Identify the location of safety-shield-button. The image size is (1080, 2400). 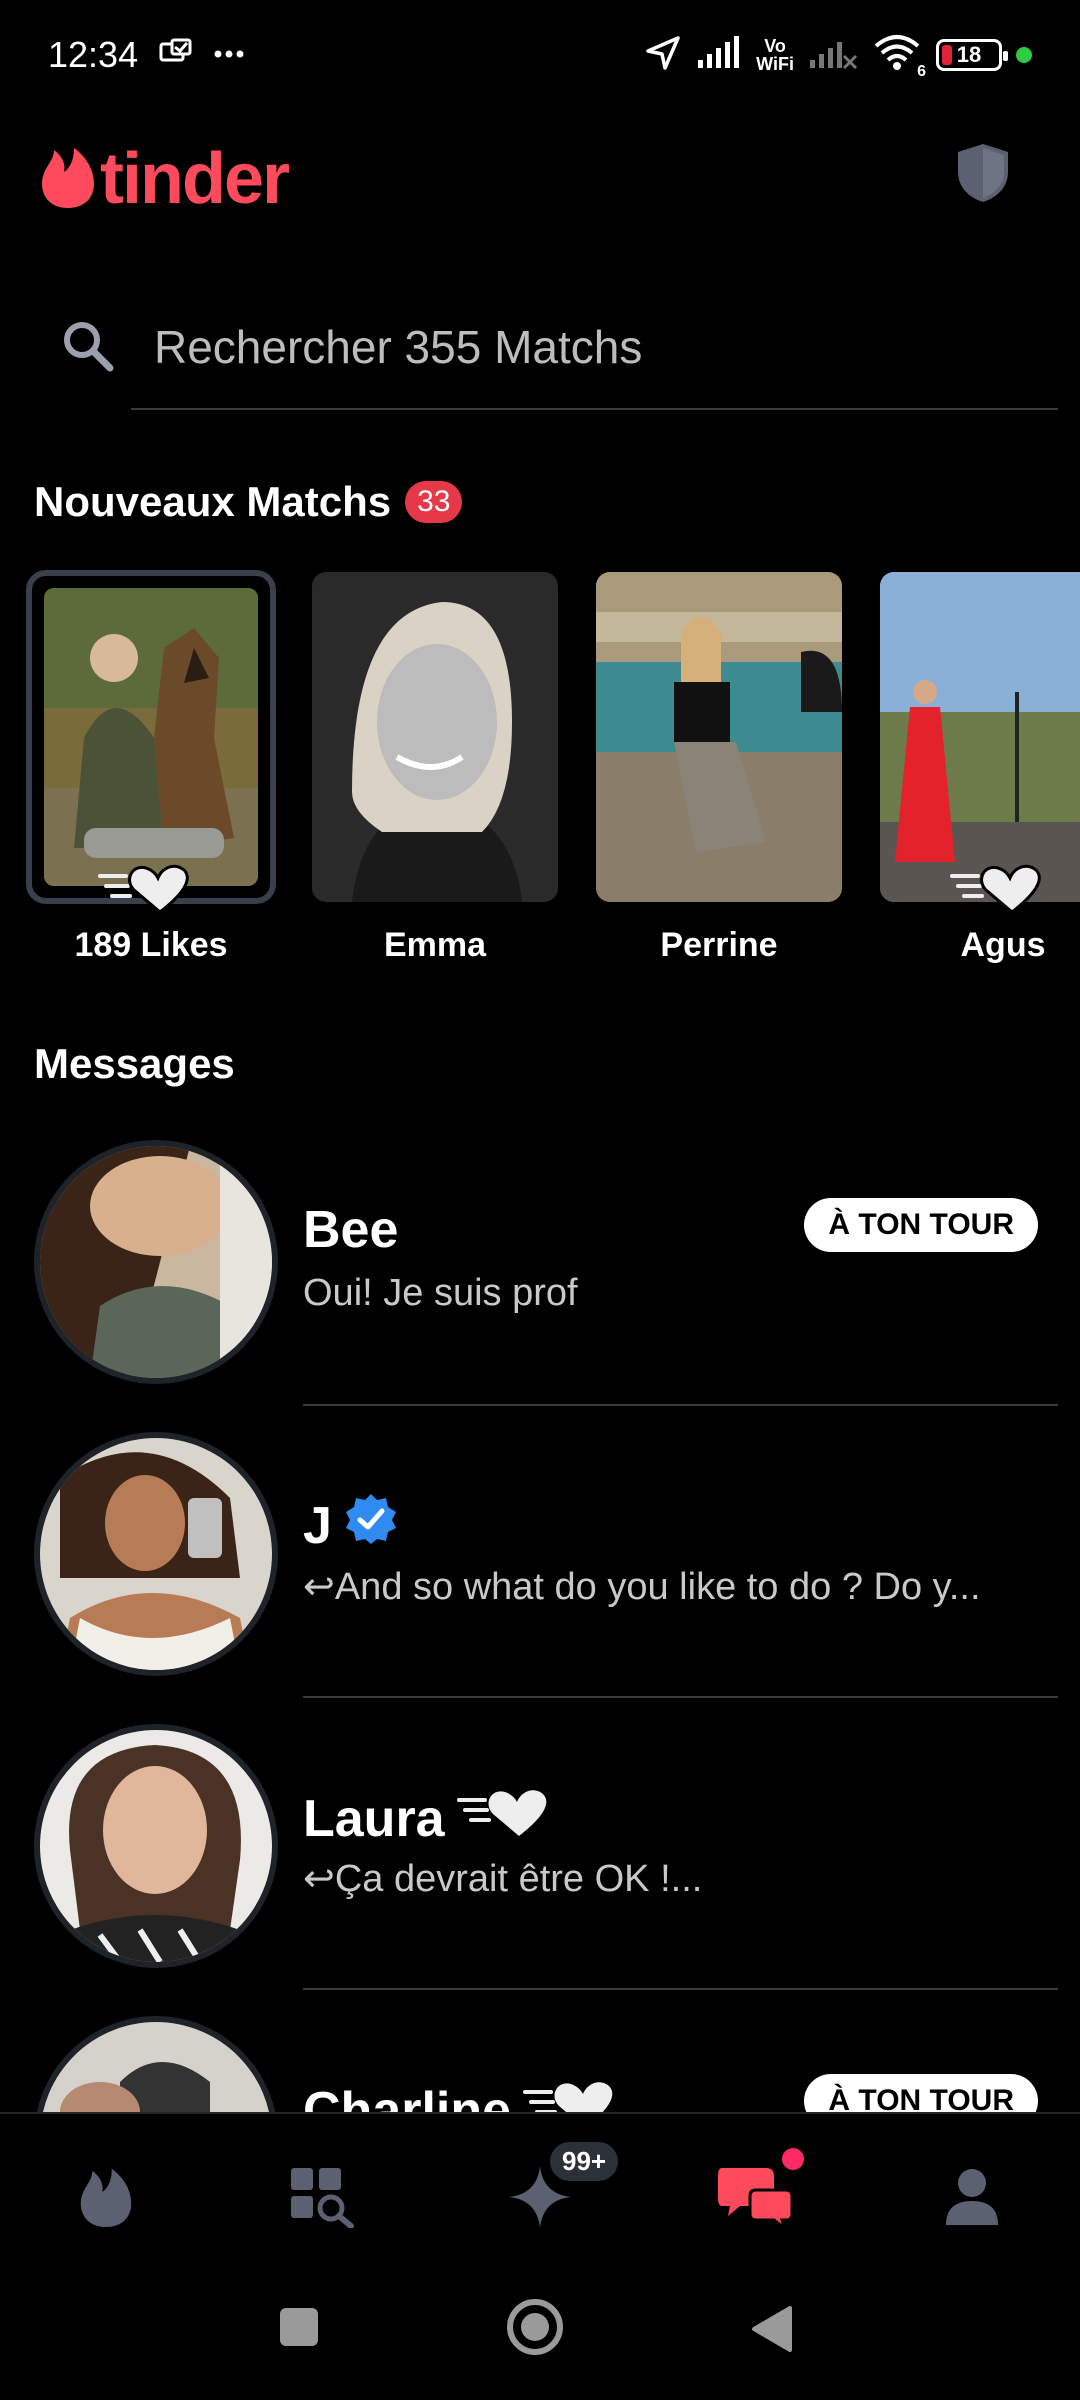
(983, 175).